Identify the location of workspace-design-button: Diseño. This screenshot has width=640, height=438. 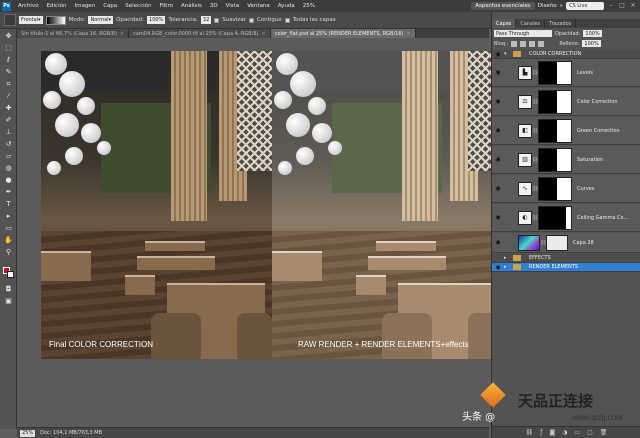
(547, 6).